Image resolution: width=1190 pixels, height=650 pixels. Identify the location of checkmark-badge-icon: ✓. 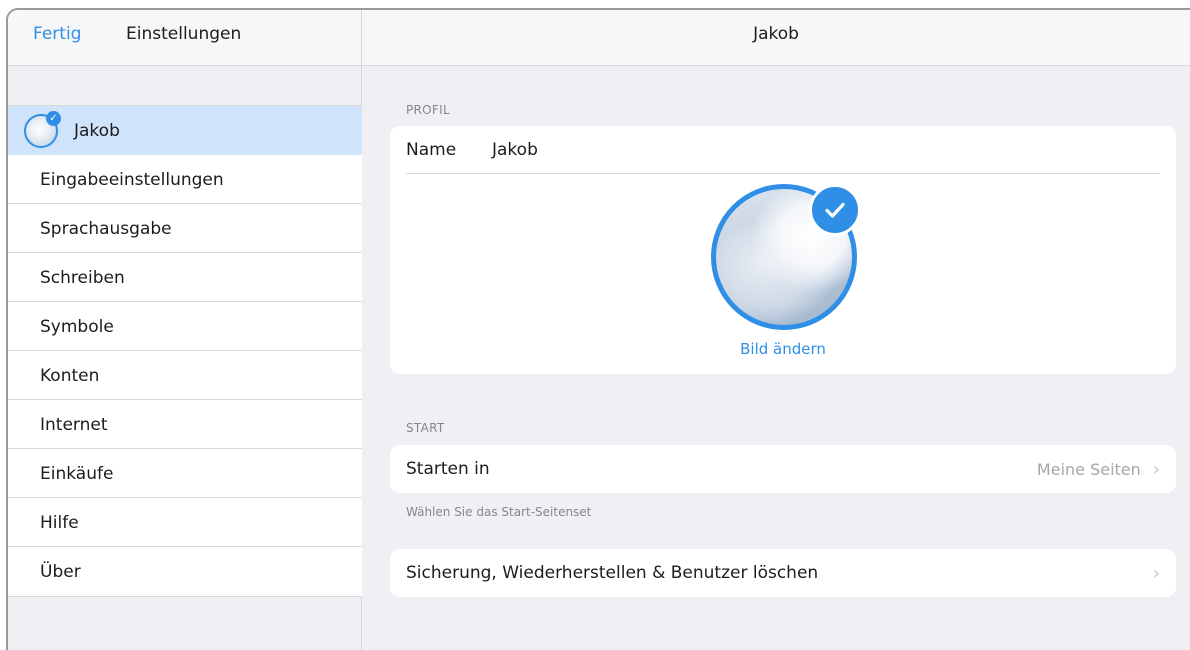
(53, 118).